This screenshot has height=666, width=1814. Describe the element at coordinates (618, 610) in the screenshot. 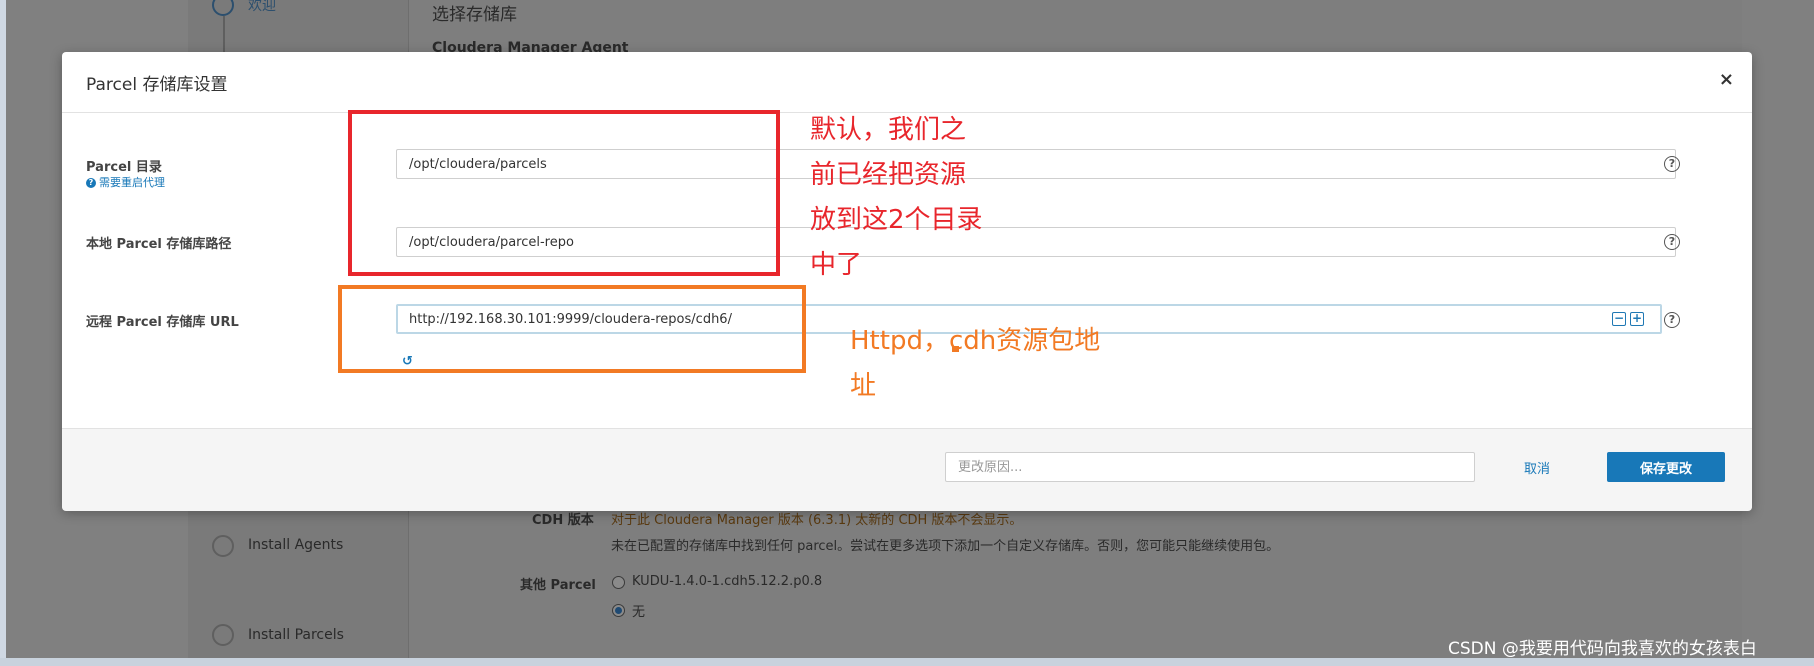

I see `other-parcel-radio-none` at that location.